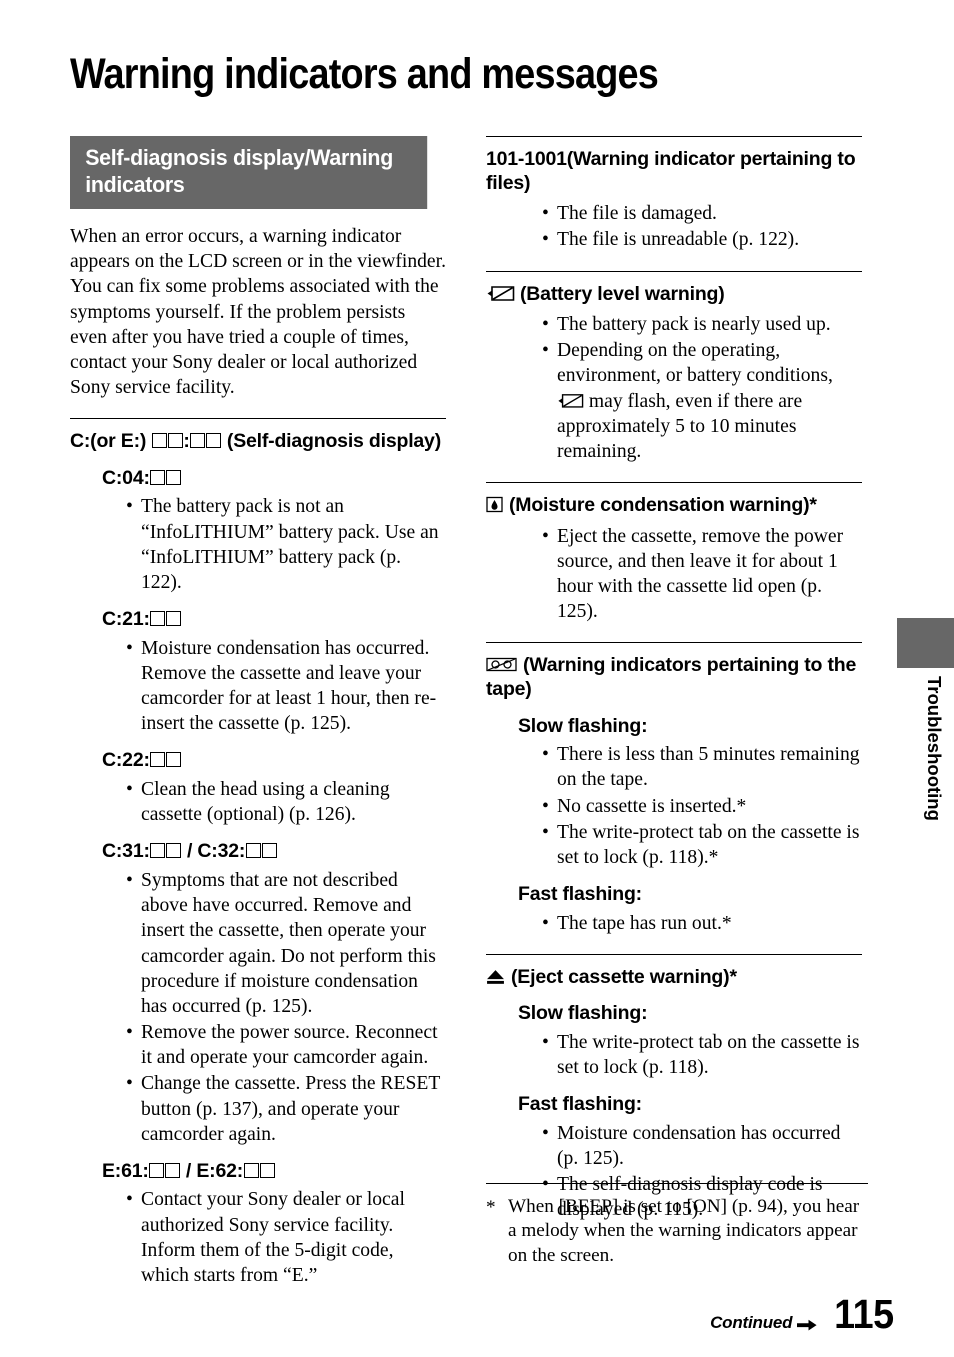 The height and width of the screenshot is (1357, 954). I want to click on list-item-text: No cassette is inserted.*, so click(652, 806).